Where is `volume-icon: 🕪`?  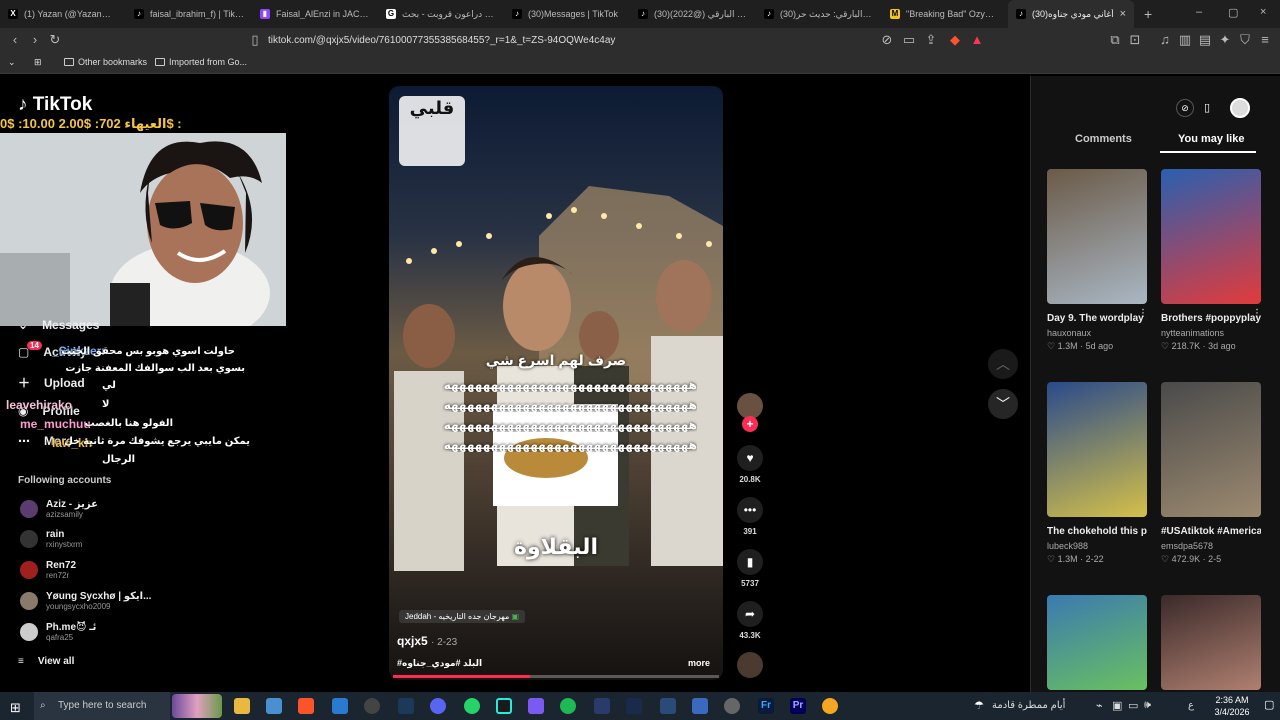
volume-icon: 🕪 is located at coordinates (1147, 705).